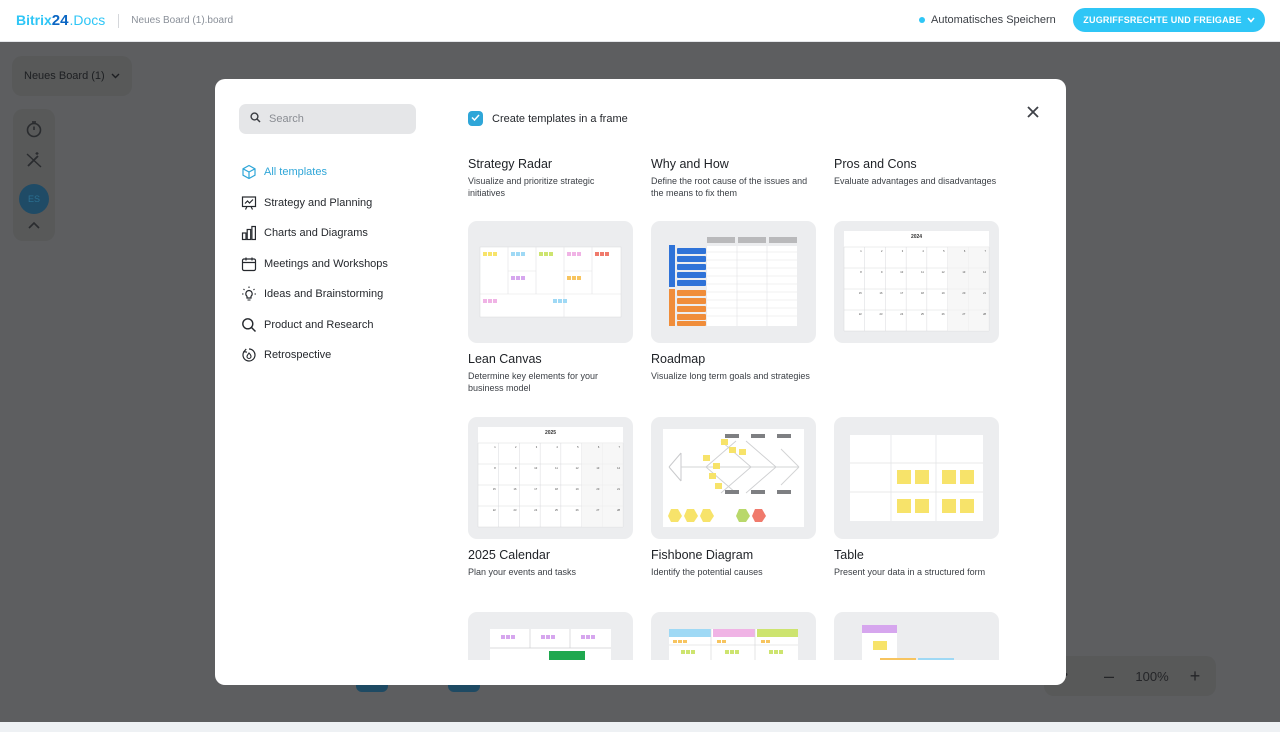  What do you see at coordinates (34, 161) in the screenshot?
I see `magic-wand-off-icon` at bounding box center [34, 161].